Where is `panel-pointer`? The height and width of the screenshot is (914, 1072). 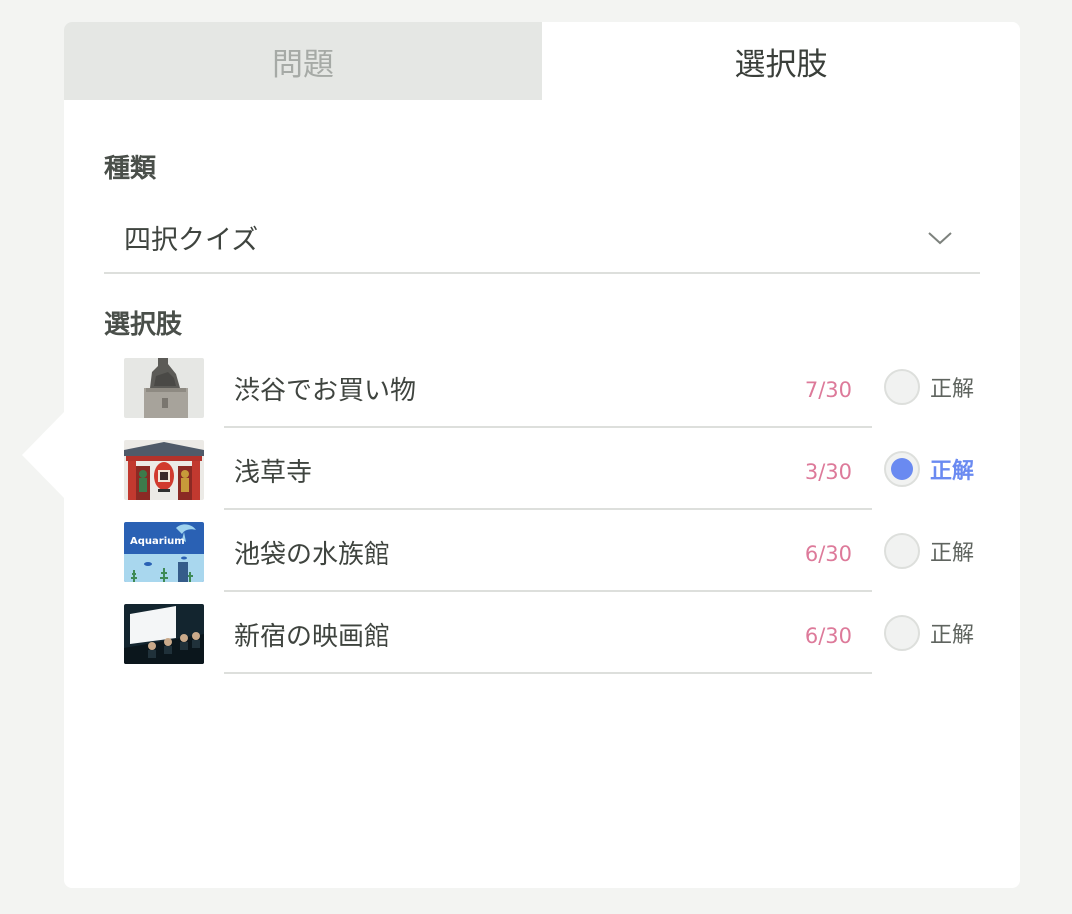
panel-pointer is located at coordinates (43, 455).